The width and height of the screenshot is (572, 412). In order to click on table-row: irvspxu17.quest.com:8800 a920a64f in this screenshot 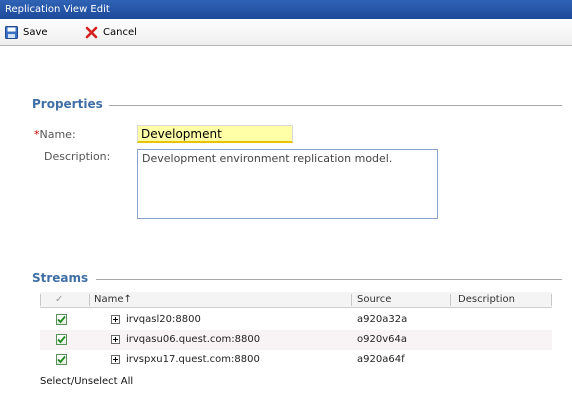, I will do `click(296, 360)`.